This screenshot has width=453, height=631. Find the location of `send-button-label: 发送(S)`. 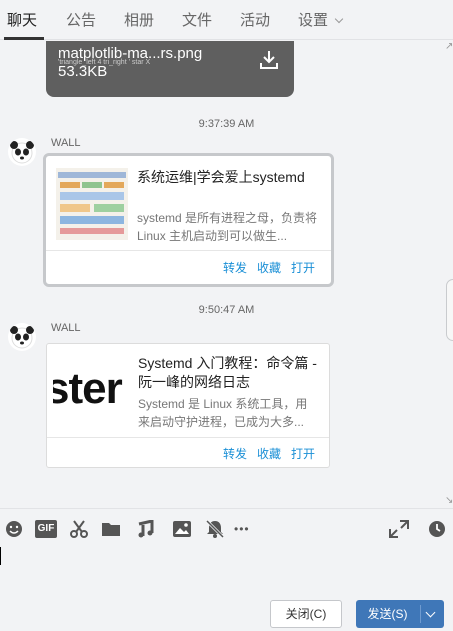

send-button-label: 发送(S) is located at coordinates (387, 614).